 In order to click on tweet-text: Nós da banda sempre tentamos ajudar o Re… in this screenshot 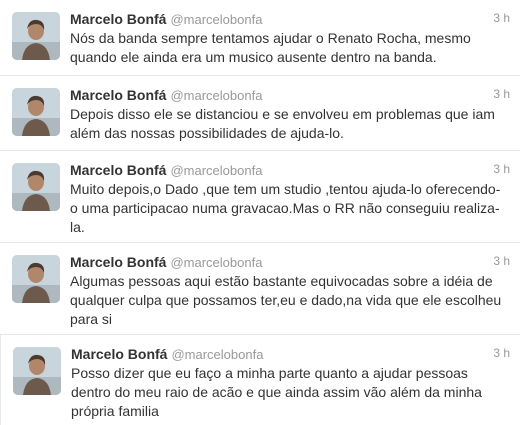, I will do `click(270, 47)`.